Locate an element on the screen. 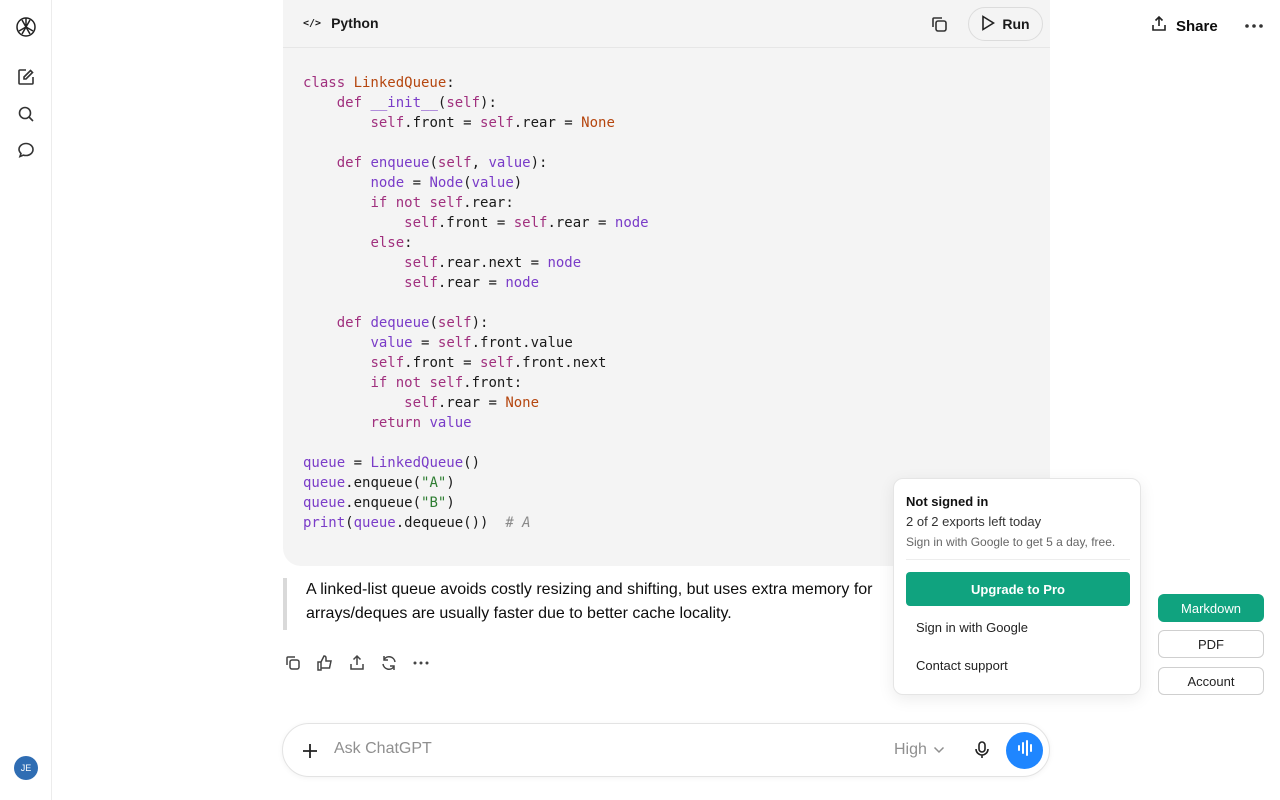 The height and width of the screenshot is (800, 1280). copy-code-icon is located at coordinates (939, 24).